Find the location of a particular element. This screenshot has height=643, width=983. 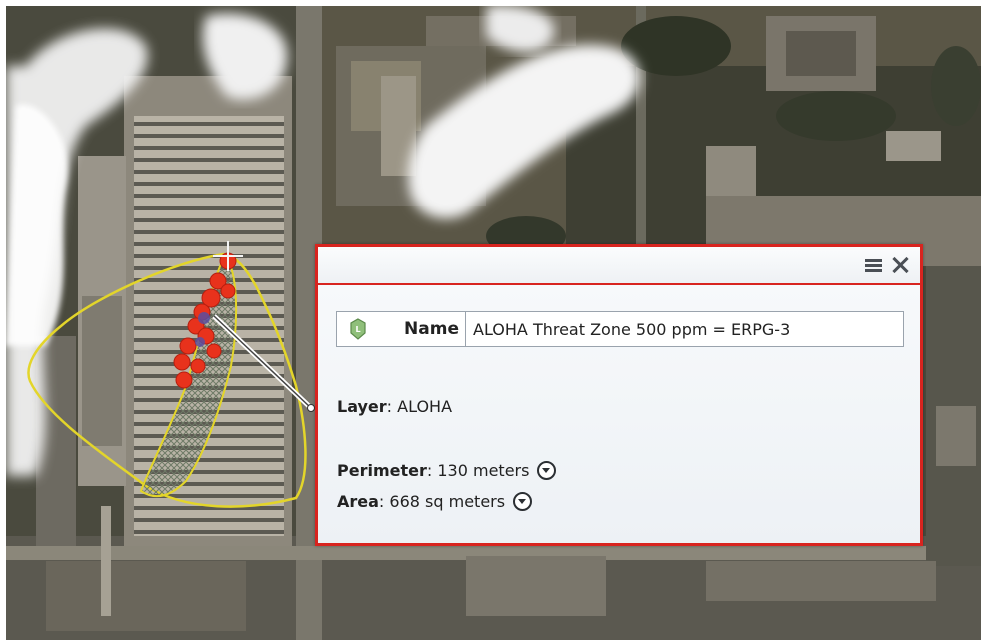

layer-colon: : is located at coordinates (392, 406).